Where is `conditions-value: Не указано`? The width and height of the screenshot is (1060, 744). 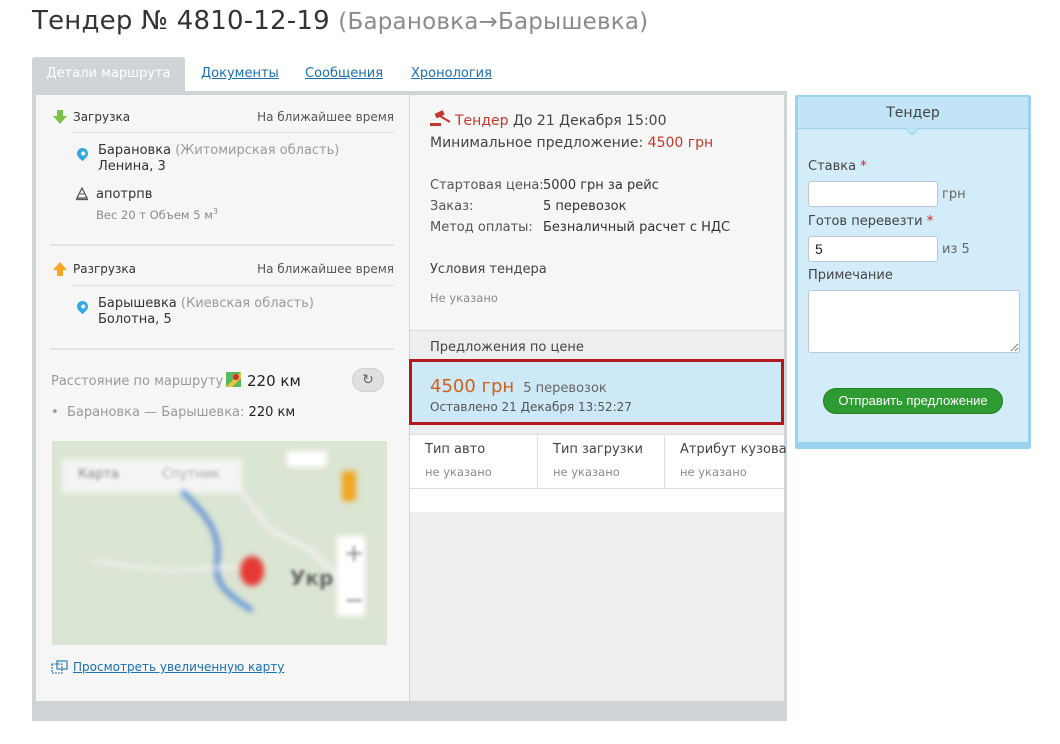 conditions-value: Не указано is located at coordinates (464, 298).